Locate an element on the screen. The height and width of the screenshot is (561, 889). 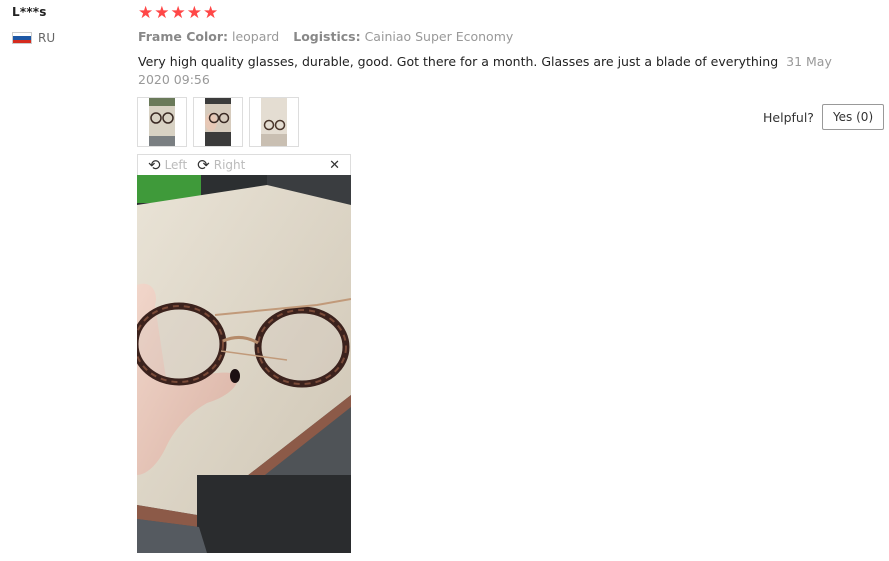
frame-color-attr: Frame Color: leopard is located at coordinates (208, 36).